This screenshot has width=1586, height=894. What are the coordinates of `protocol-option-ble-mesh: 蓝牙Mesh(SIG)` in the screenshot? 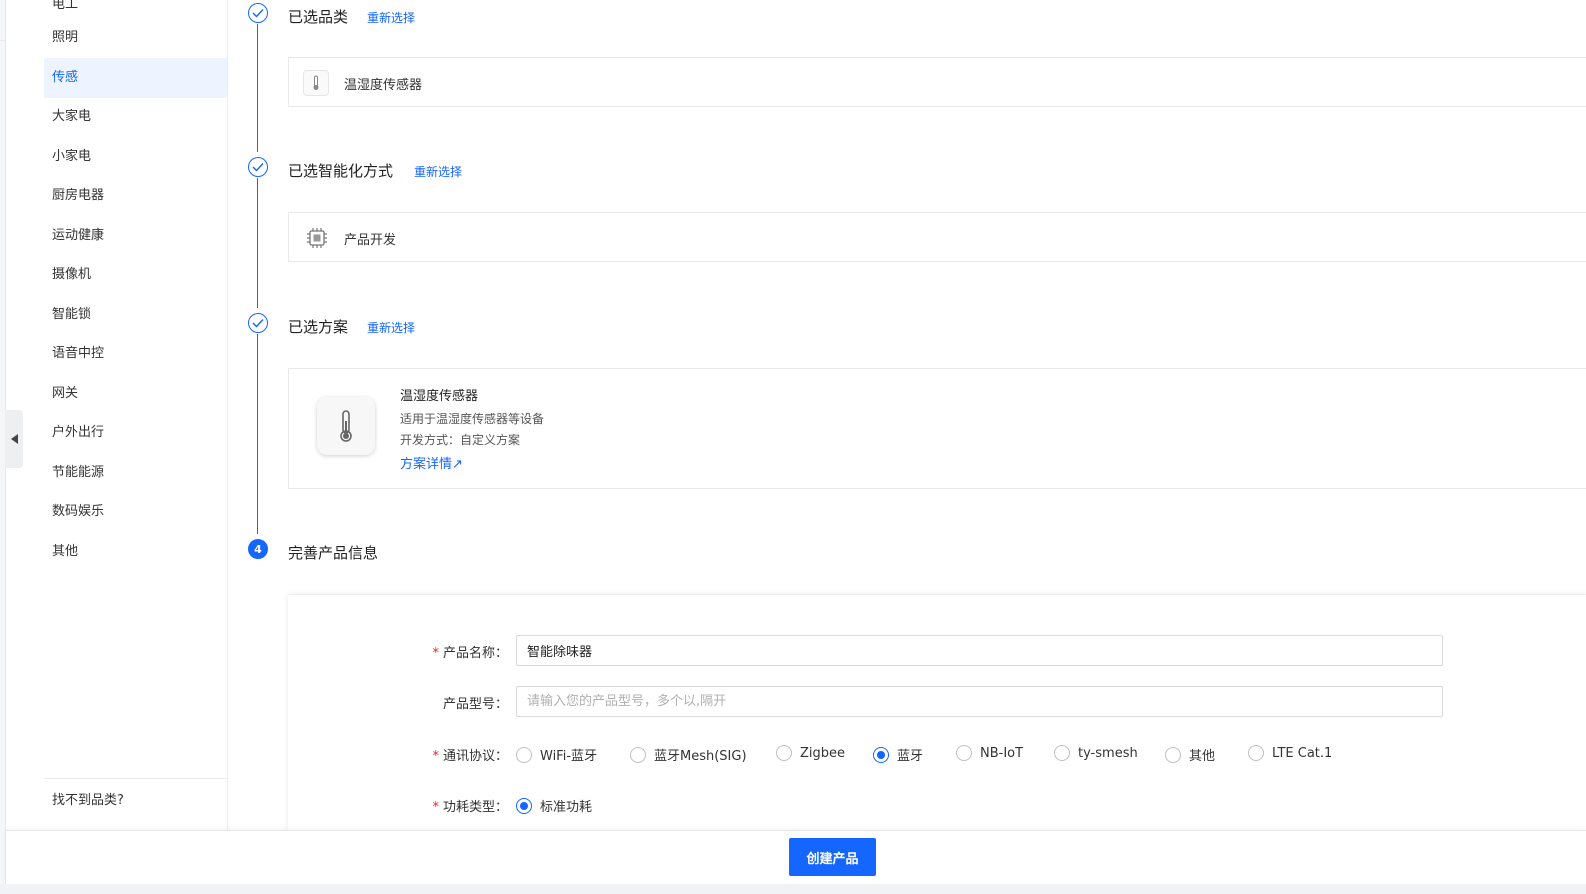 It's located at (688, 754).